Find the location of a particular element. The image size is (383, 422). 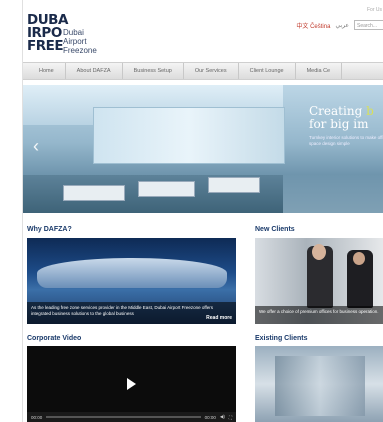

nav-client-lounge: Client Lounge is located at coordinates (267, 71).